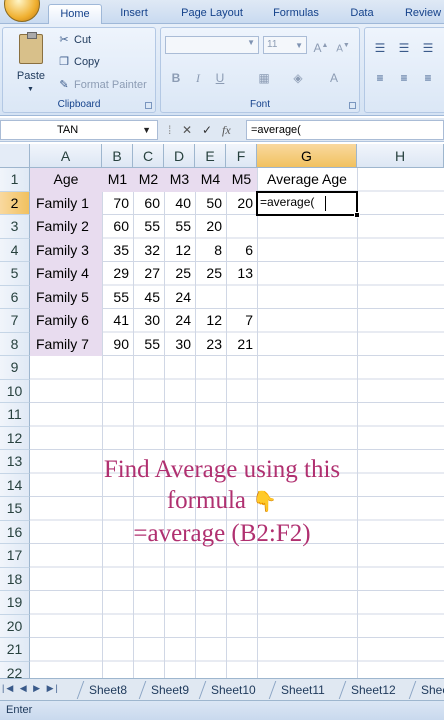 The height and width of the screenshot is (720, 444). Describe the element at coordinates (15, 415) in the screenshot. I see `row-header-11: 11` at that location.